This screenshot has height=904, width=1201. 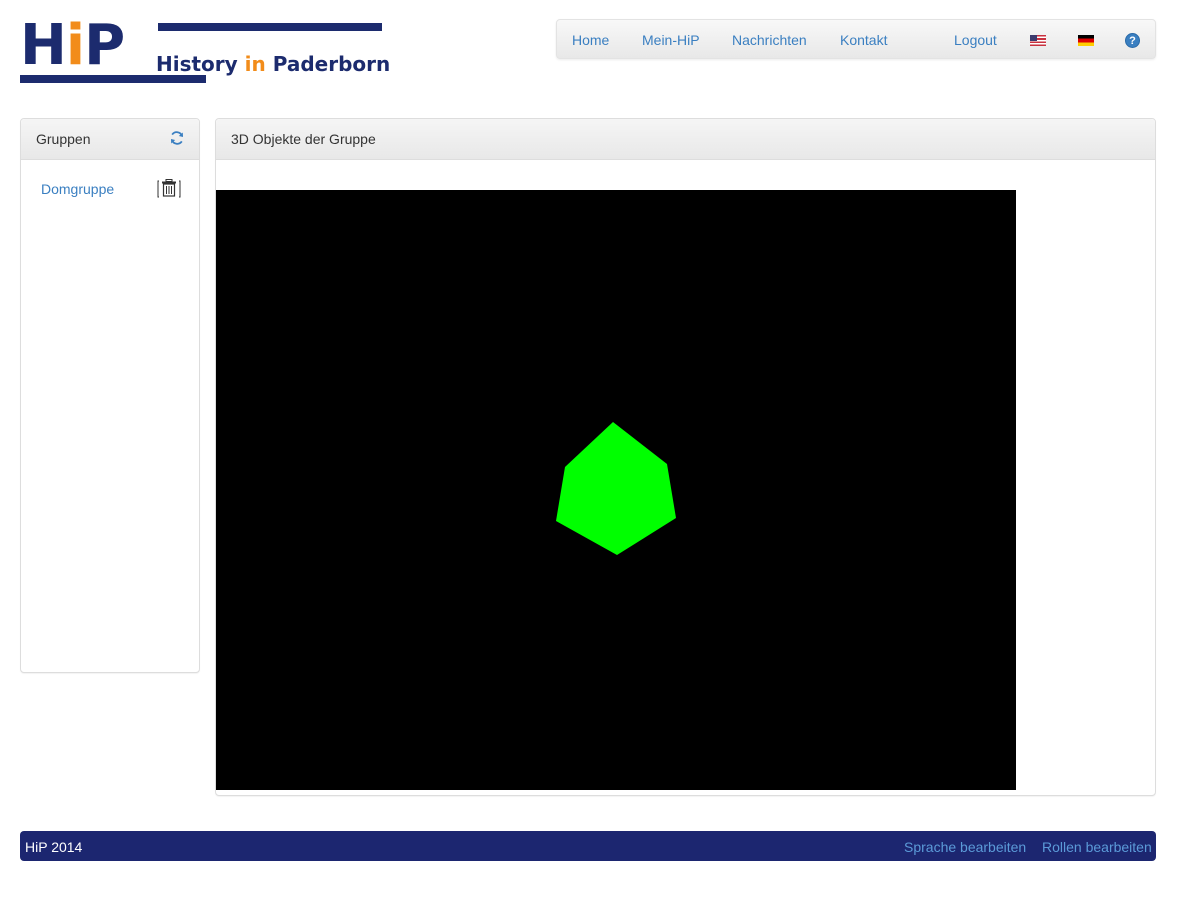 What do you see at coordinates (72, 45) in the screenshot?
I see `logo-hip-letters: HiP` at bounding box center [72, 45].